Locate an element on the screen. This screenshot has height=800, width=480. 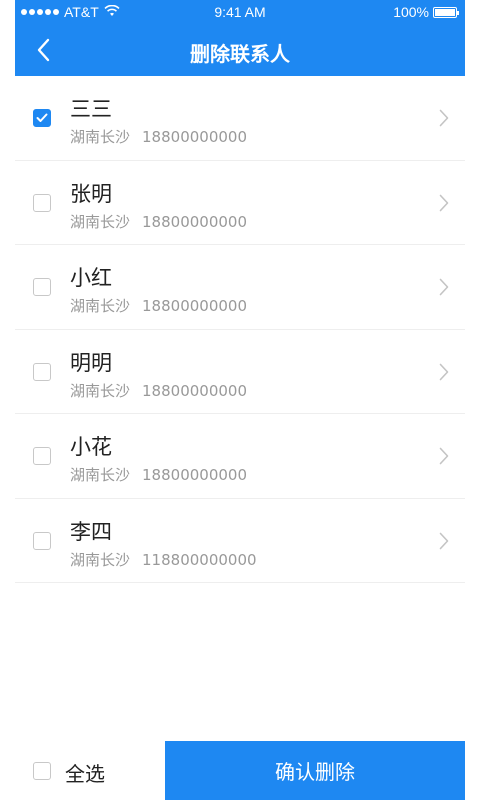
select-all-checkbox is located at coordinates (42, 771).